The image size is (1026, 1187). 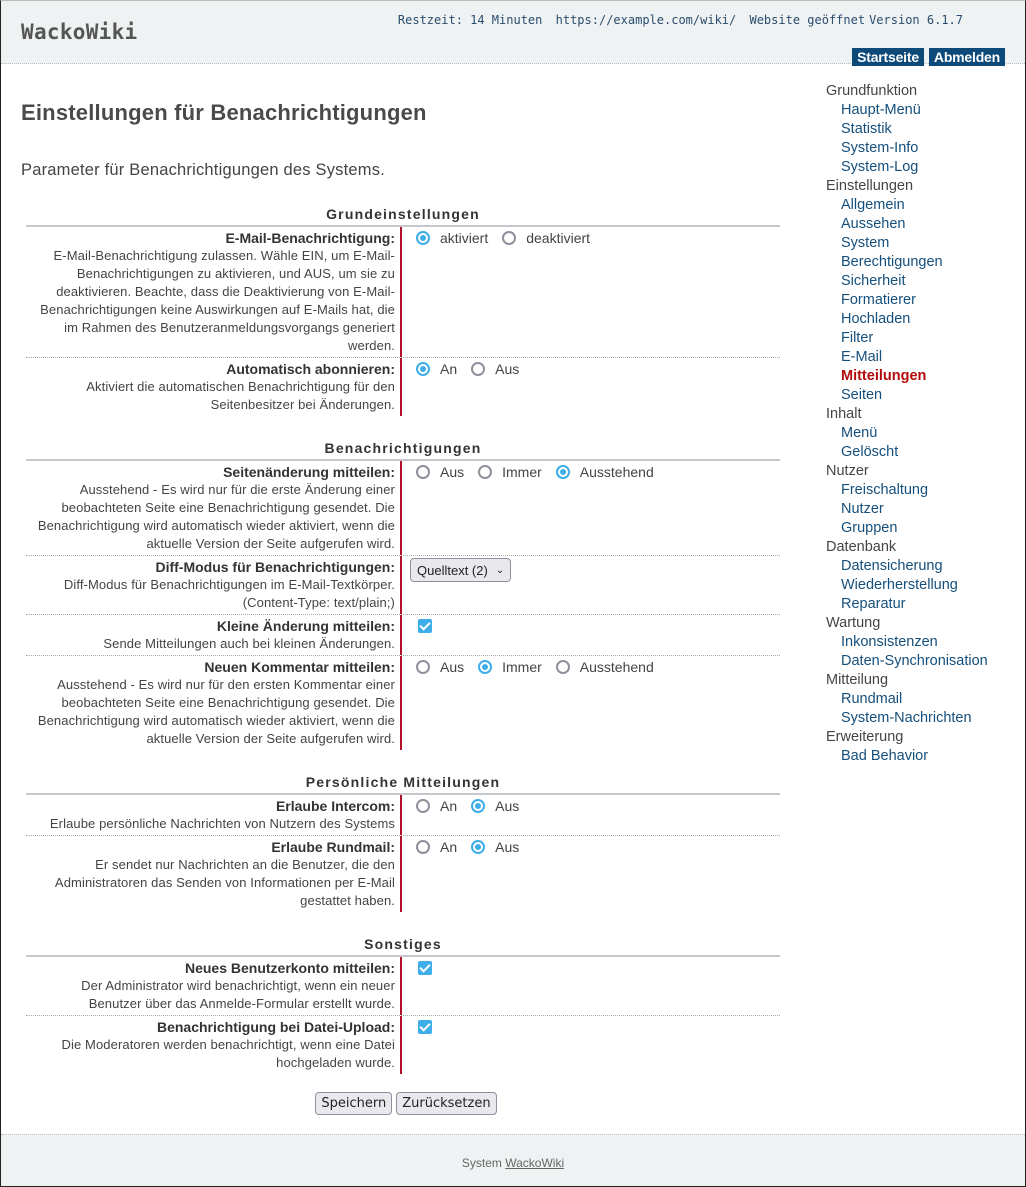 I want to click on sidebar-item-system-log: System-Log, so click(x=907, y=167).